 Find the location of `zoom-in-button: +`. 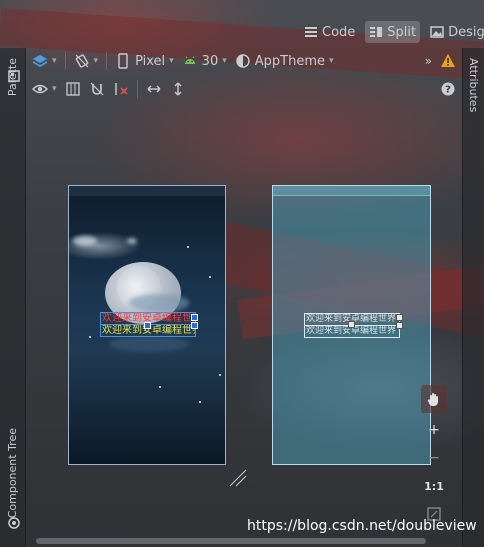

zoom-in-button: + is located at coordinates (434, 430).